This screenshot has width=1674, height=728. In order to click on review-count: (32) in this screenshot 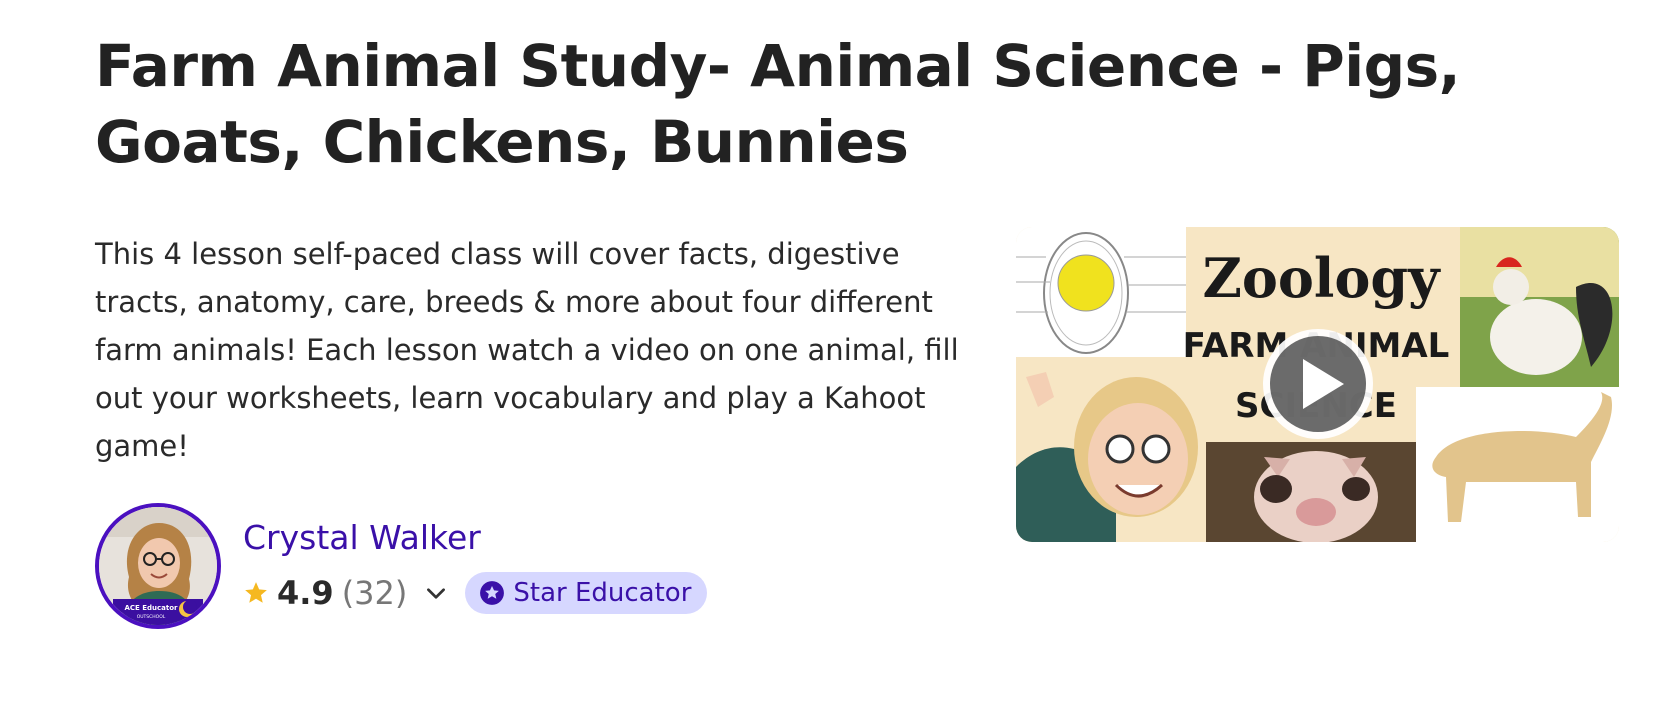, I will do `click(374, 593)`.